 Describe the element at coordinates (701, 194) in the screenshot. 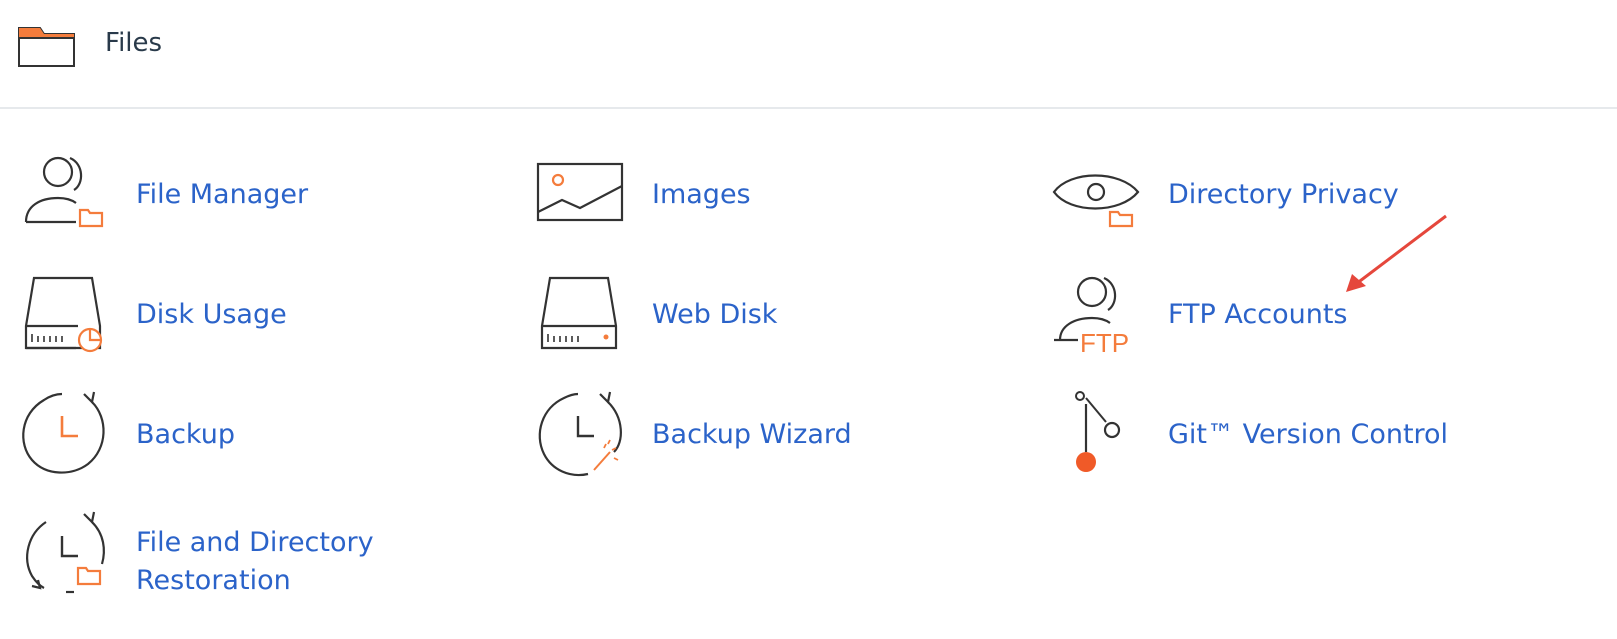

I see `images-label: Images` at that location.